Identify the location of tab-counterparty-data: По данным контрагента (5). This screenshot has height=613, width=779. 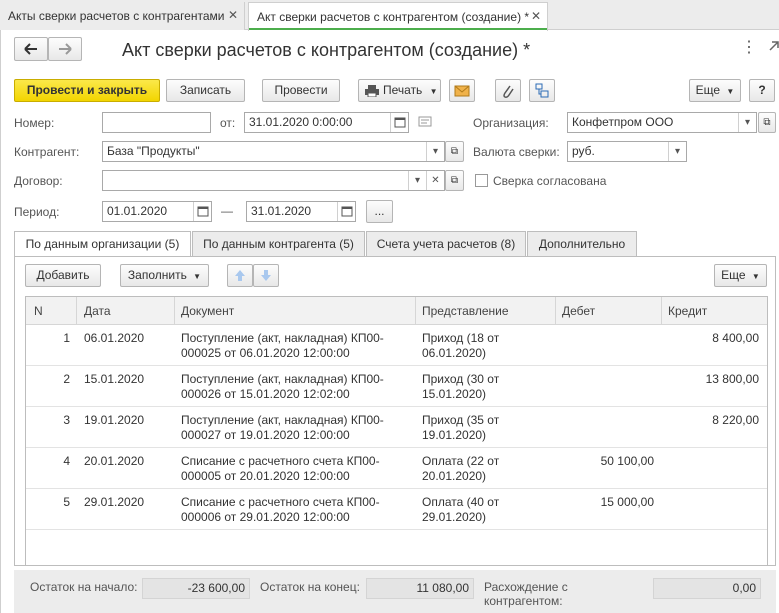
(278, 243).